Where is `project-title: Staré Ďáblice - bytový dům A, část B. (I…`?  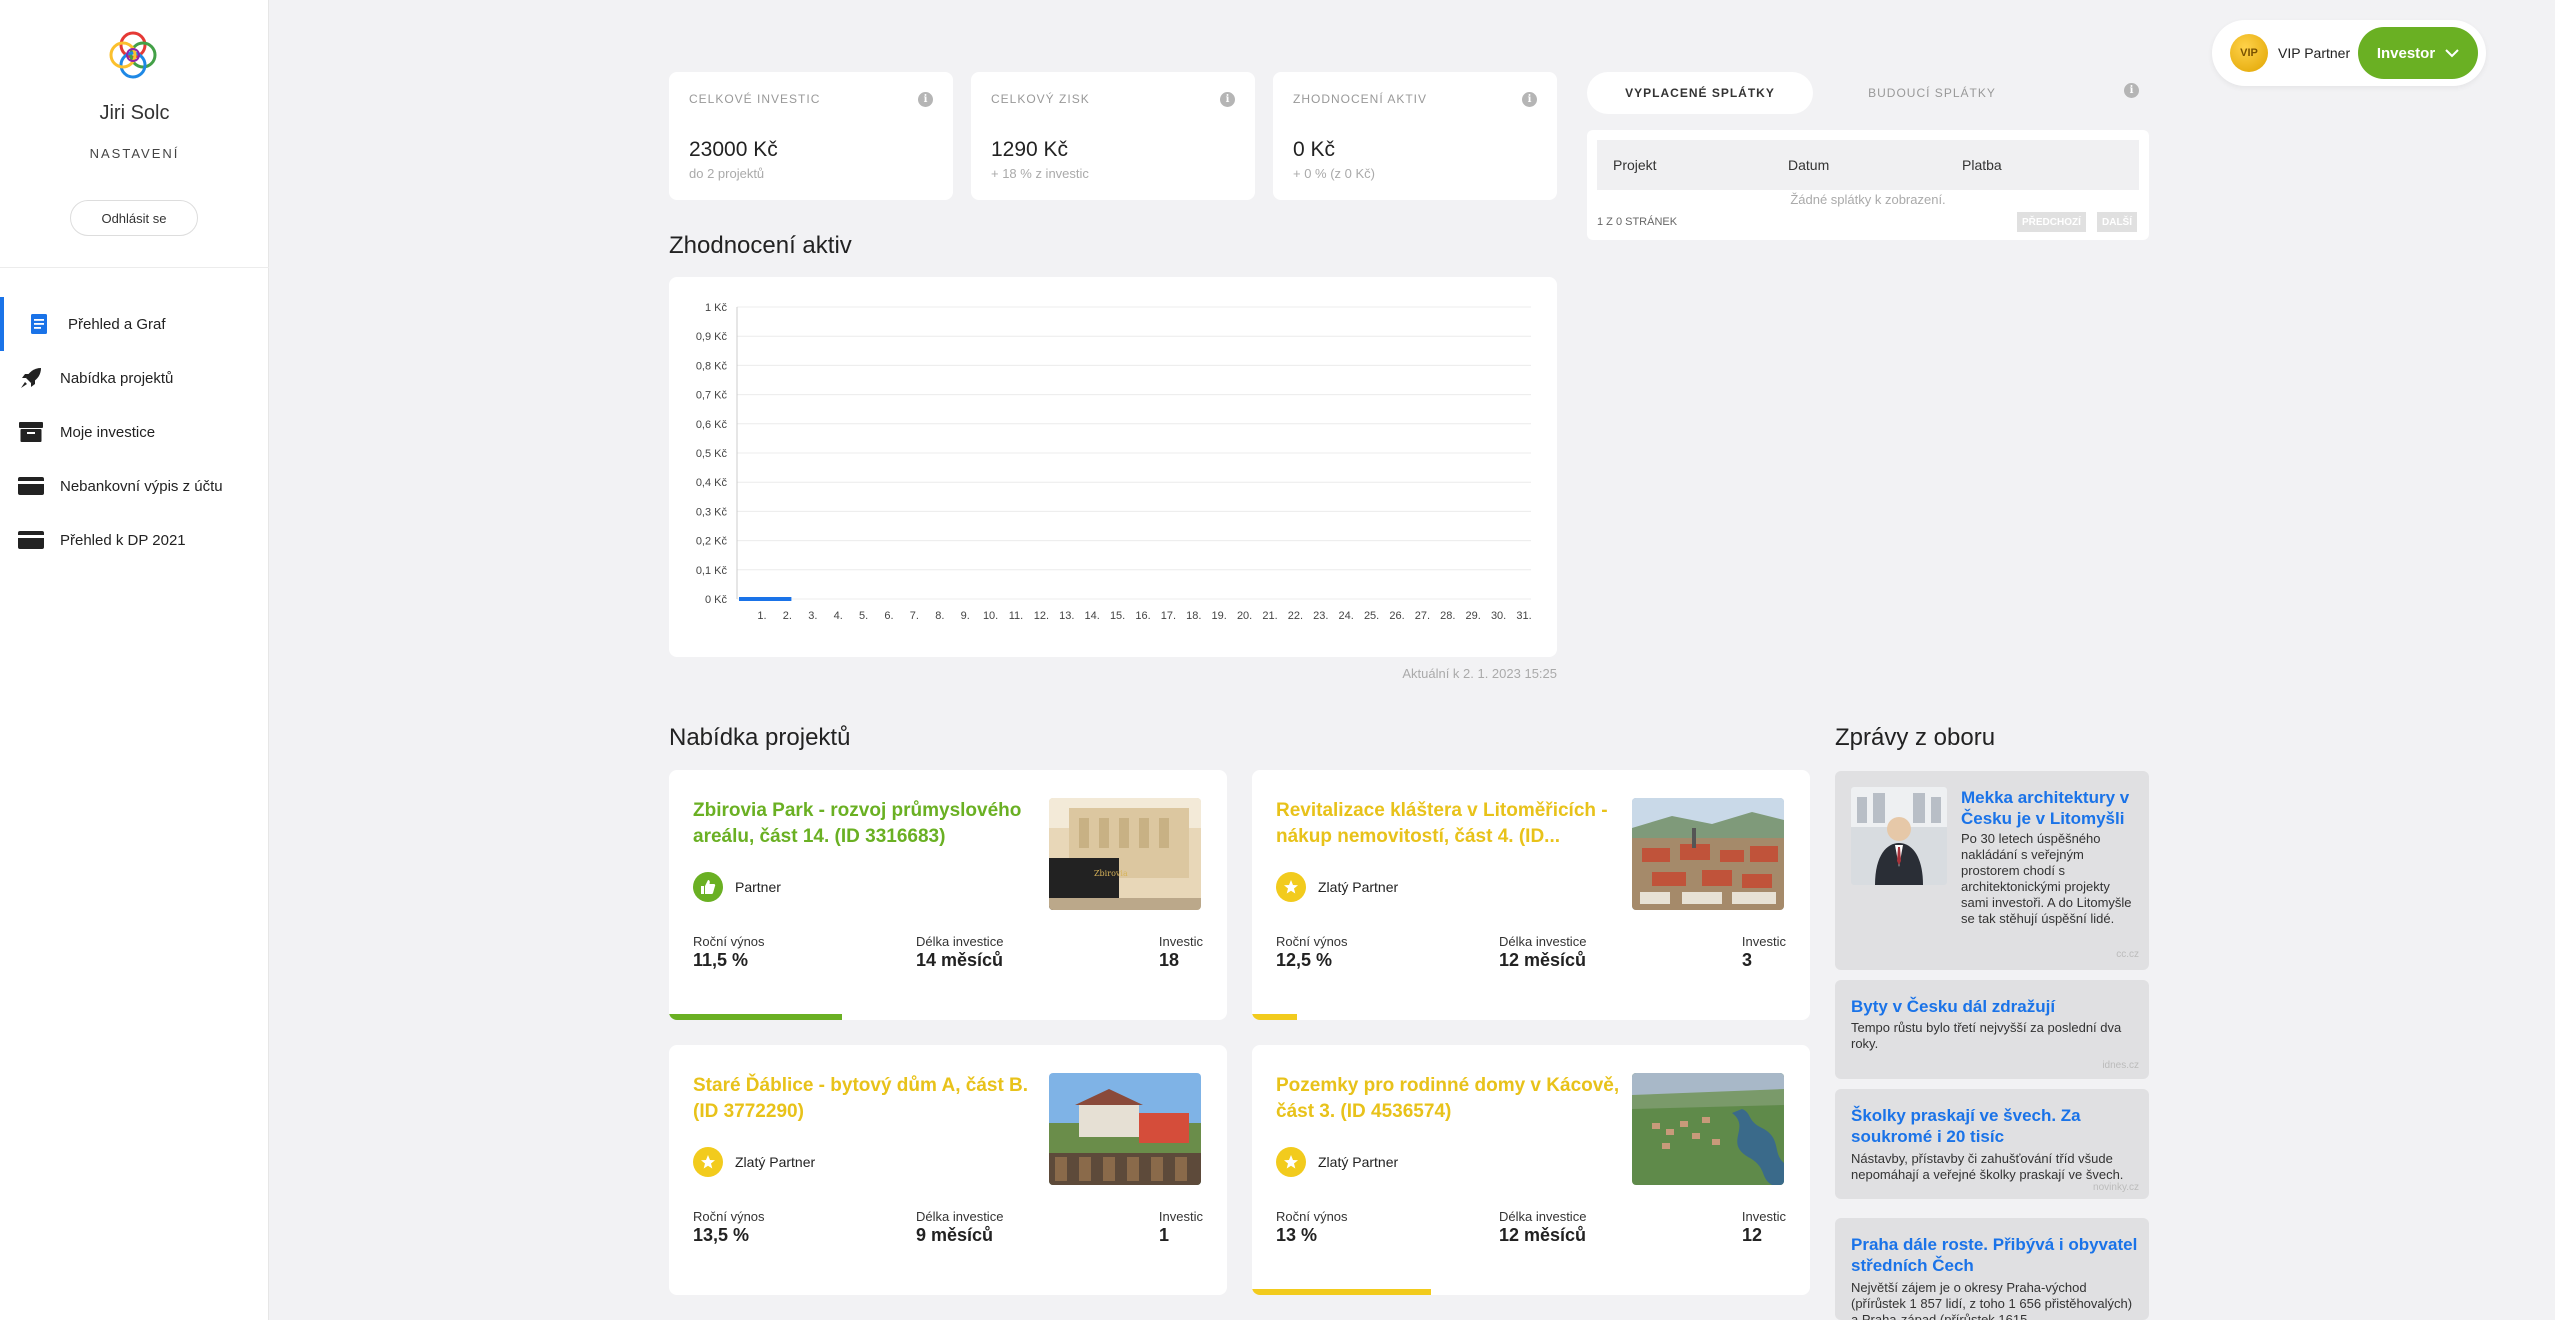 project-title: Staré Ďáblice - bytový dům A, část B. (I… is located at coordinates (865, 1099).